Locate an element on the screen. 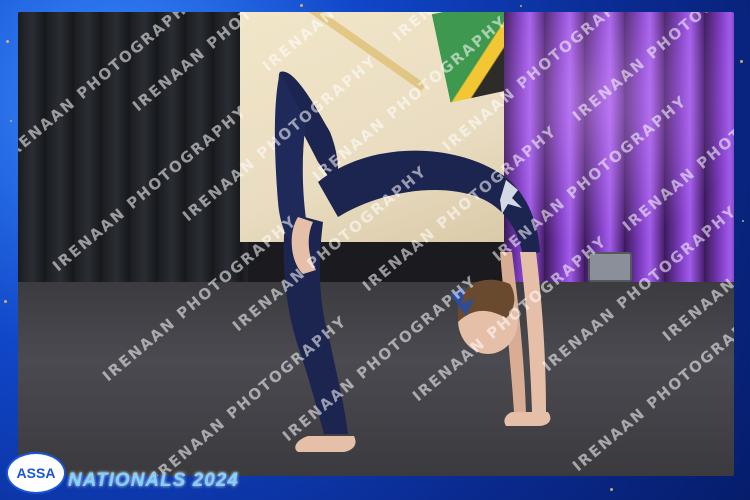 This screenshot has height=500, width=750. event-title: NATIONALS 2024 is located at coordinates (153, 480).